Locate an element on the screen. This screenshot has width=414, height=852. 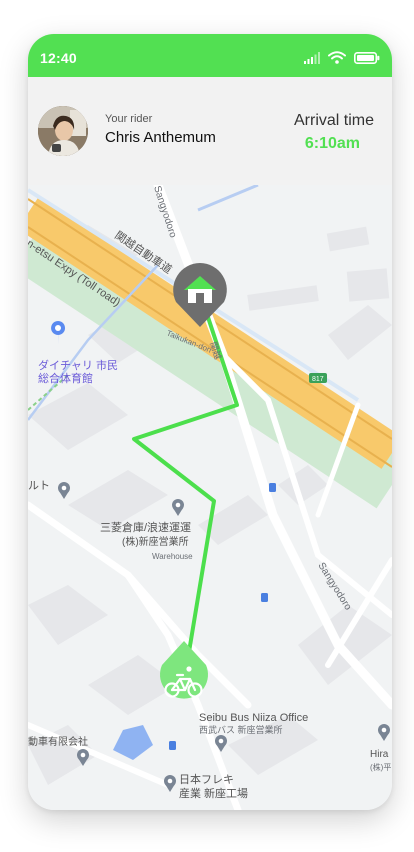
arrival-time: 6:10am is located at coordinates (332, 143).